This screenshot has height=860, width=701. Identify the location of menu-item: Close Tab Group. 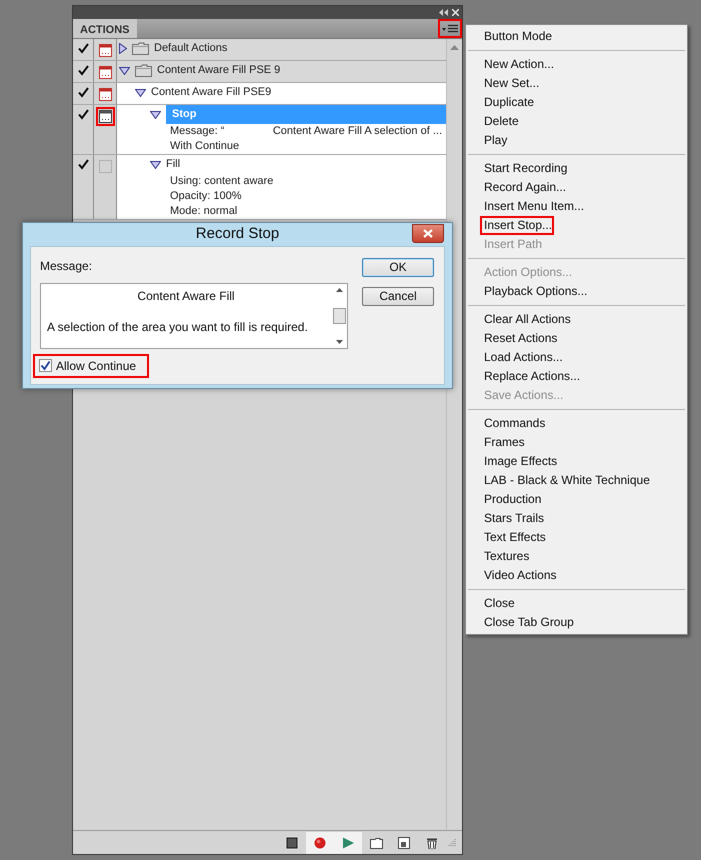
(528, 622).